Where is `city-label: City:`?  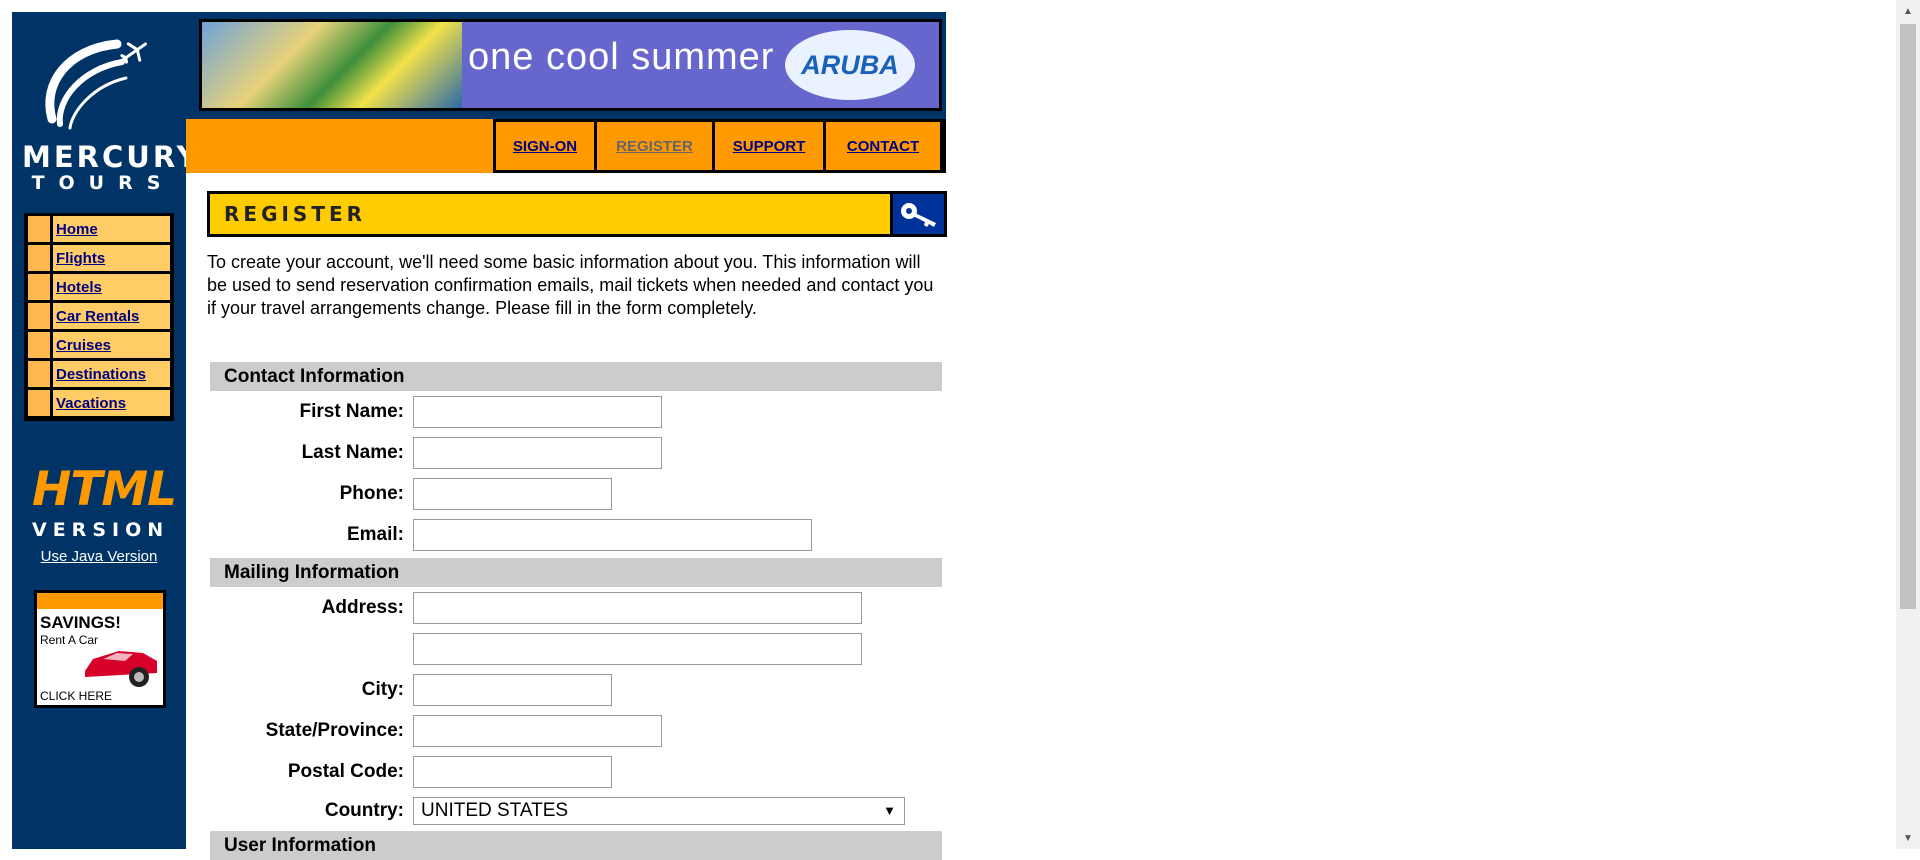 city-label: City: is located at coordinates (382, 689).